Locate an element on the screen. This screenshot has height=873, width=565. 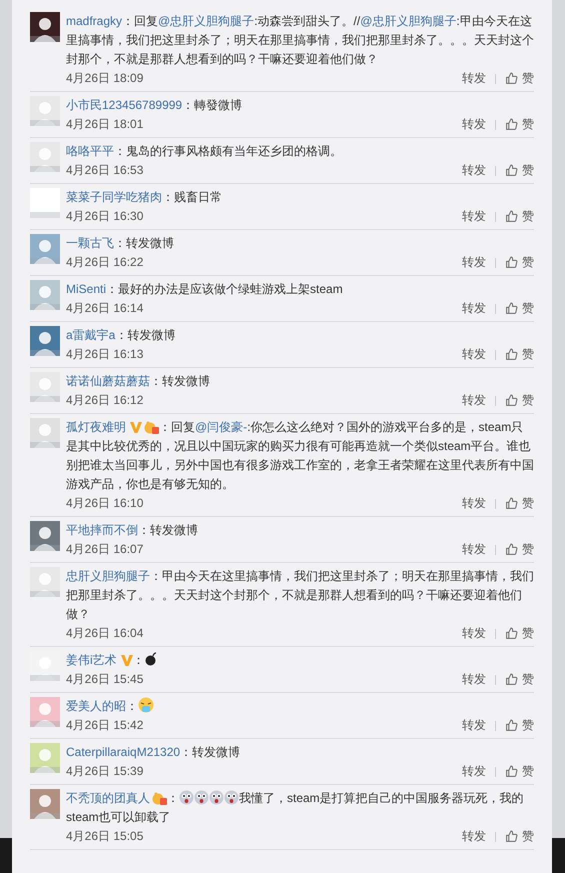
comment-time: 4月26日 15:05 is located at coordinates (105, 836).